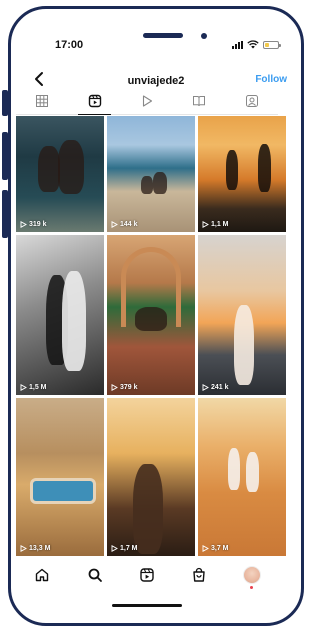  What do you see at coordinates (60, 477) in the screenshot?
I see `reel-thumbnail: 13,3 M` at bounding box center [60, 477].